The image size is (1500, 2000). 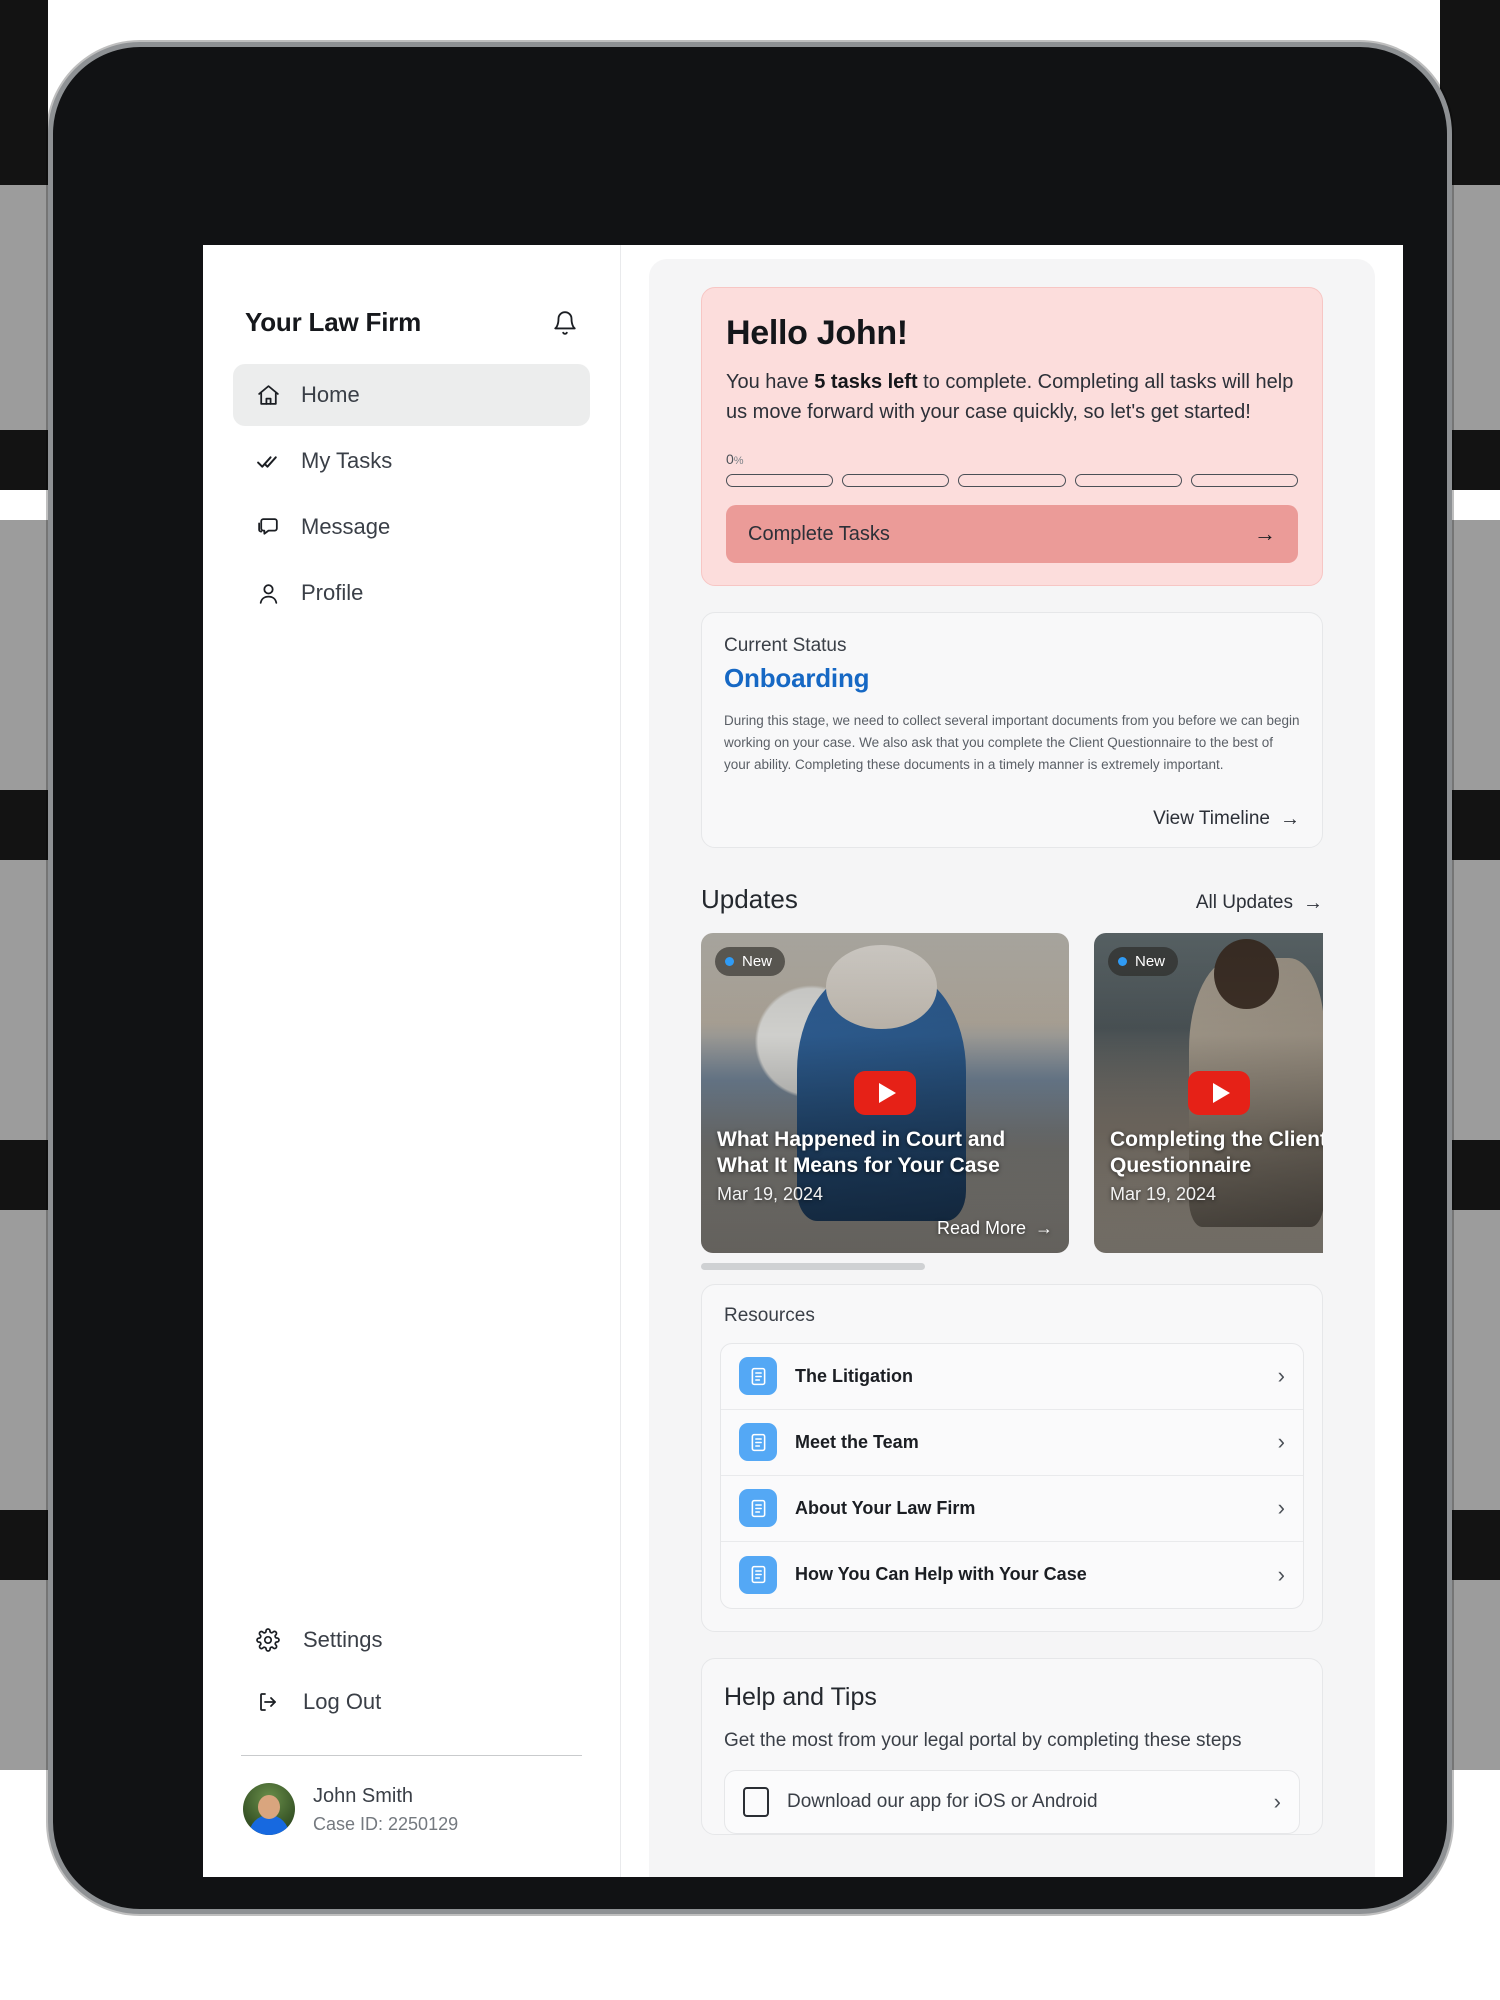 I want to click on progress-segments, so click(x=1012, y=480).